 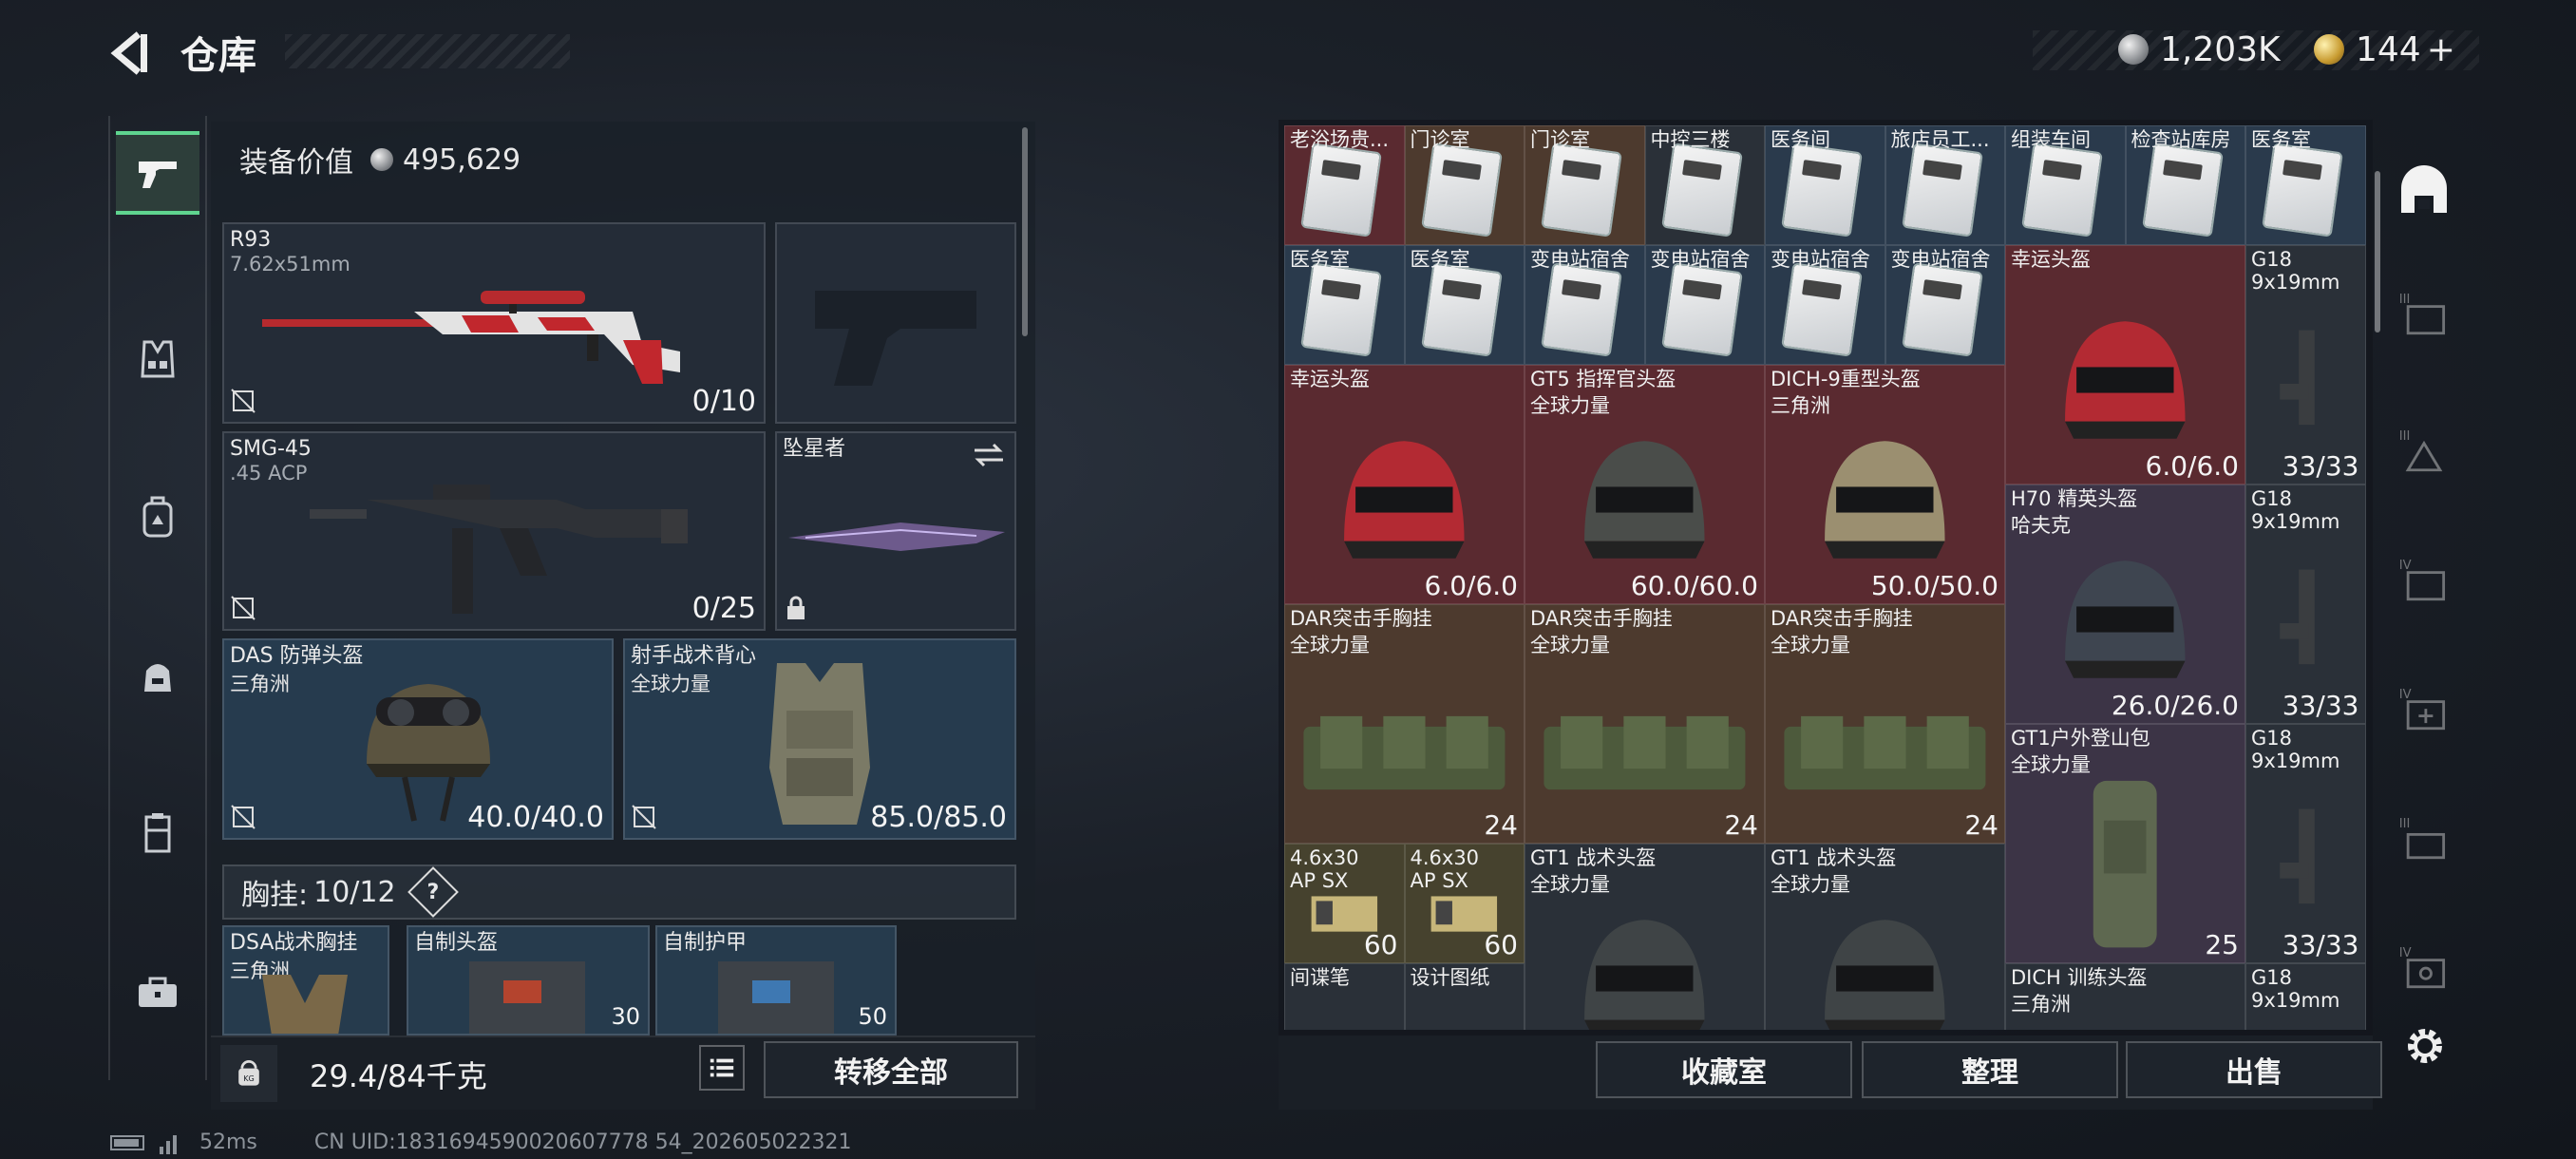 What do you see at coordinates (2424, 452) in the screenshot?
I see `stash-tab-3b: III` at bounding box center [2424, 452].